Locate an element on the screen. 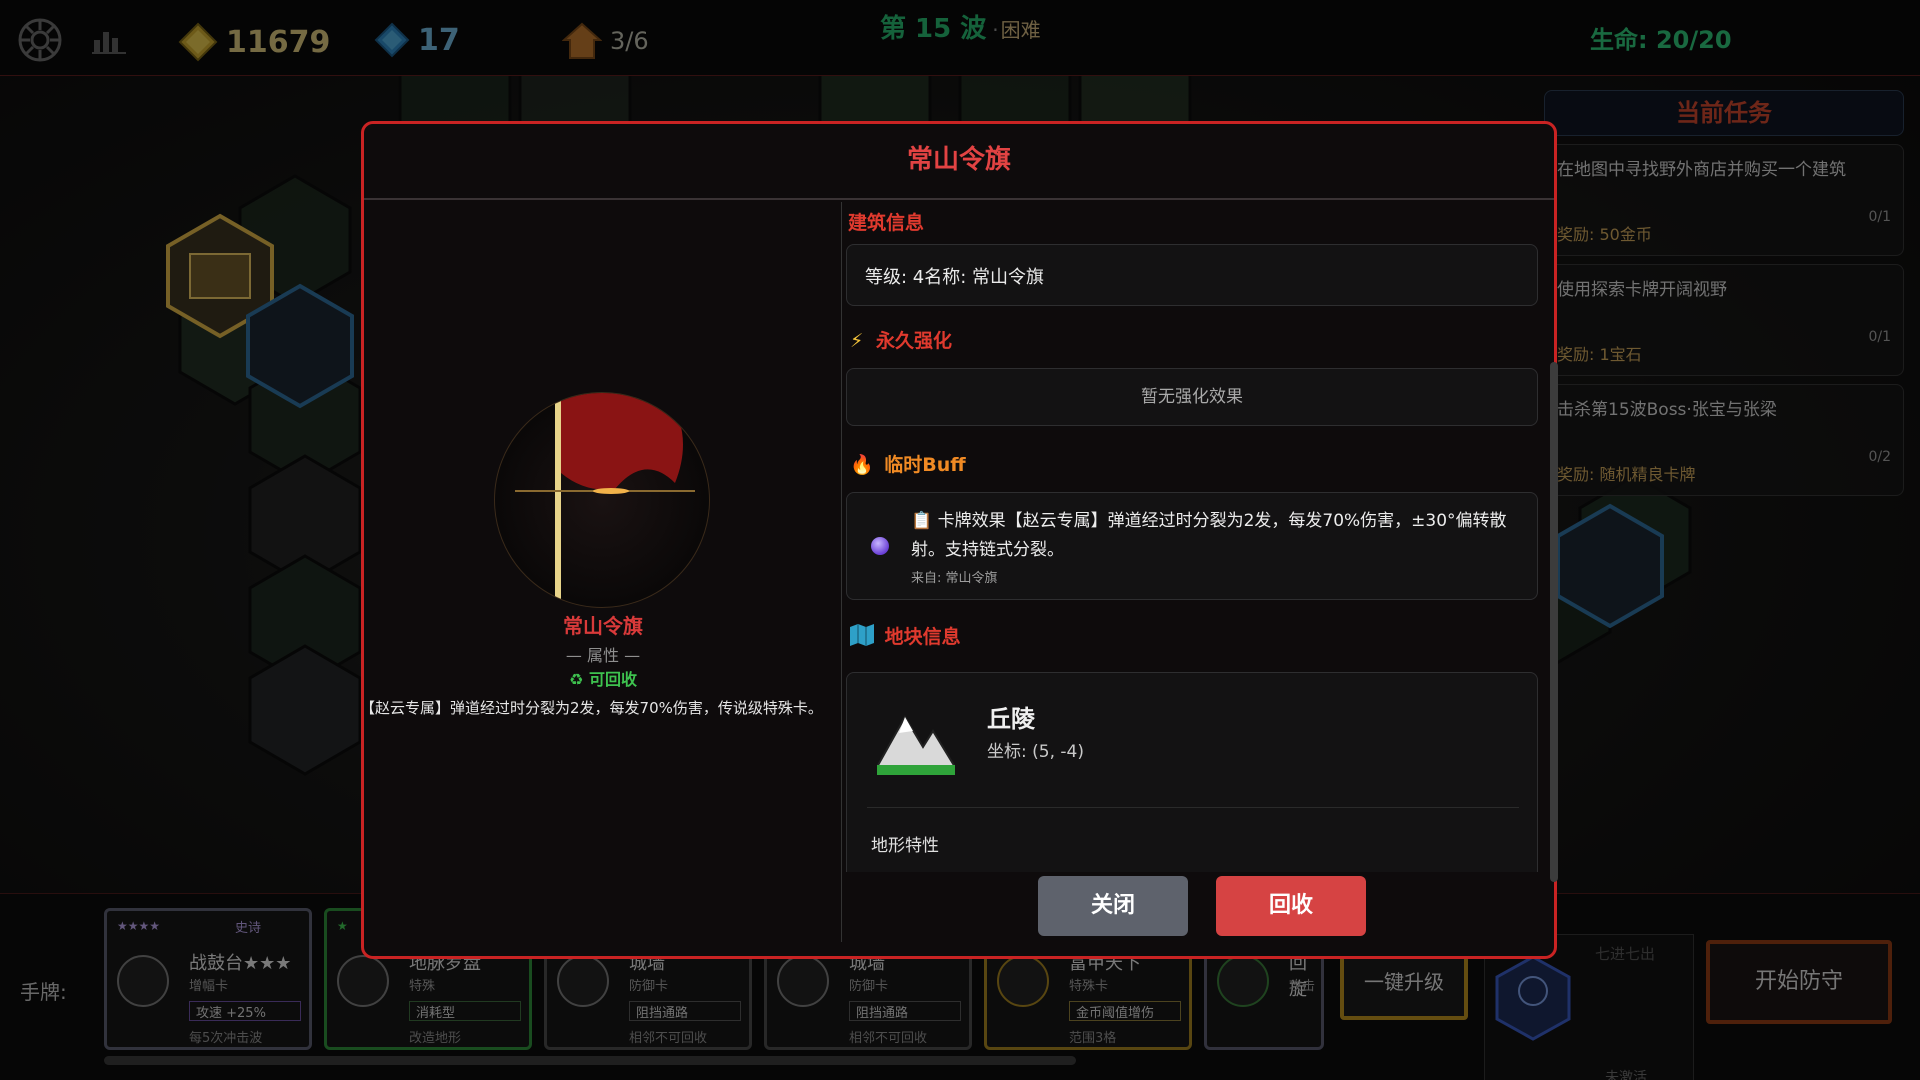 The height and width of the screenshot is (1080, 1920). recycle-icon: ♻ is located at coordinates (579, 679).